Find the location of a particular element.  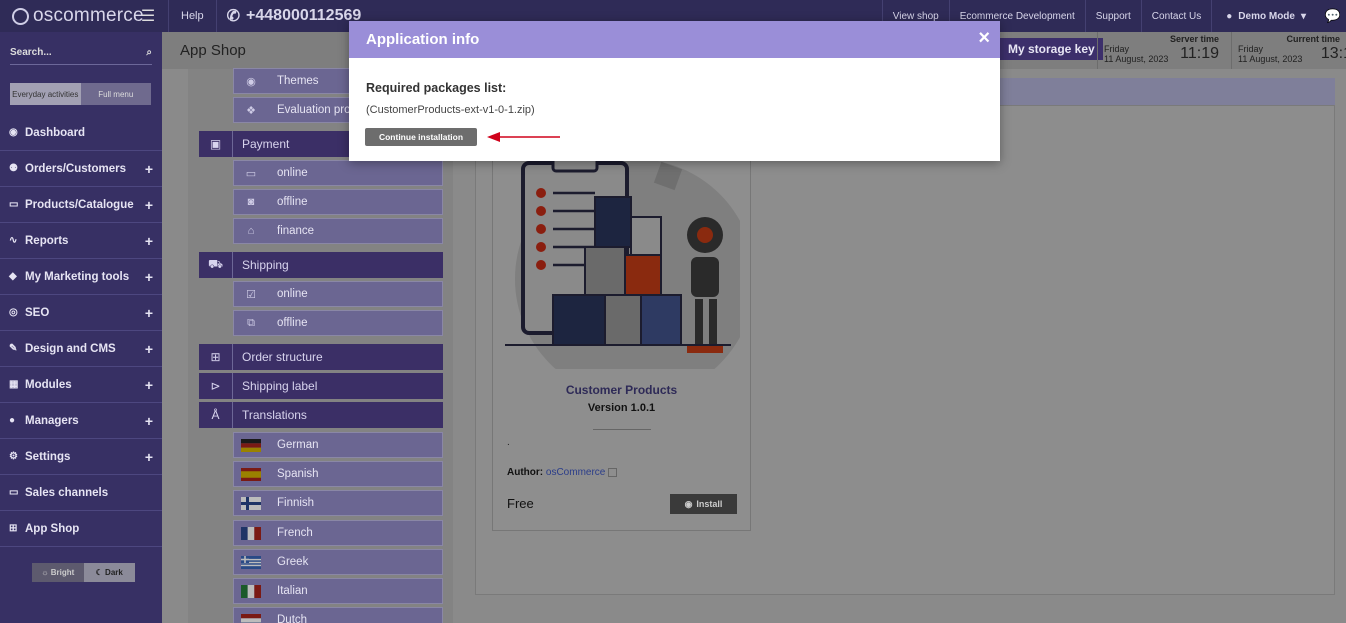

language-french: French is located at coordinates (338, 533).